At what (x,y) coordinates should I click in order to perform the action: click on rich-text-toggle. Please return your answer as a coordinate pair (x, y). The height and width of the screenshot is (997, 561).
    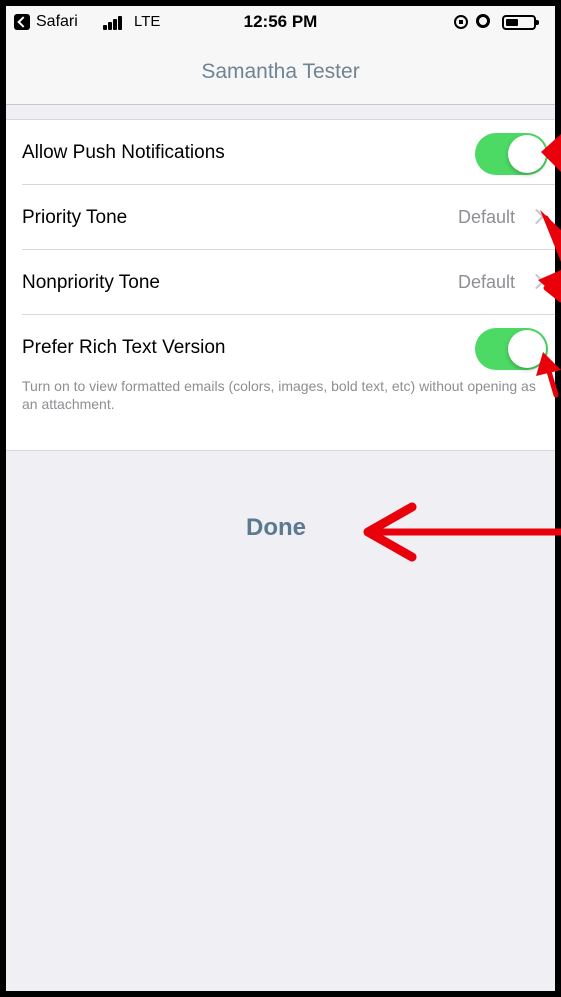
    Looking at the image, I should click on (511, 349).